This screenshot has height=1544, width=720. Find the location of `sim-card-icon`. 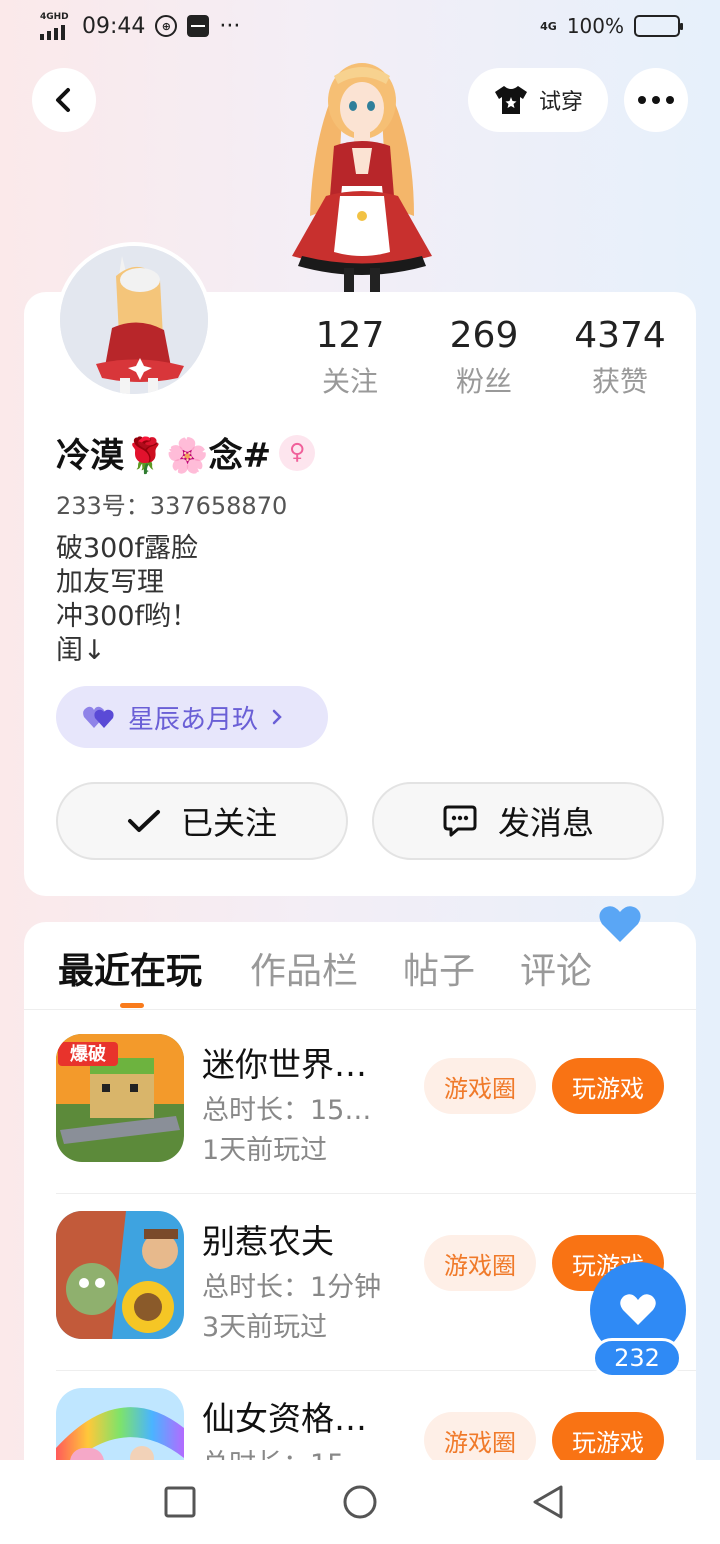

sim-card-icon is located at coordinates (198, 26).